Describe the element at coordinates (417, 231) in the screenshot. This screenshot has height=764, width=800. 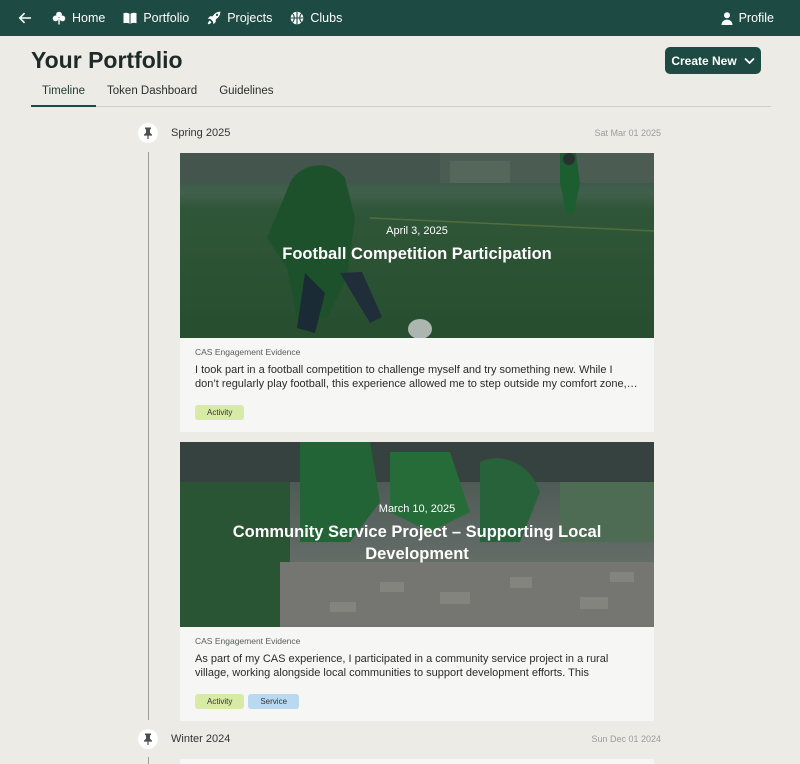
I see `entry-date: April 3, 2025` at that location.